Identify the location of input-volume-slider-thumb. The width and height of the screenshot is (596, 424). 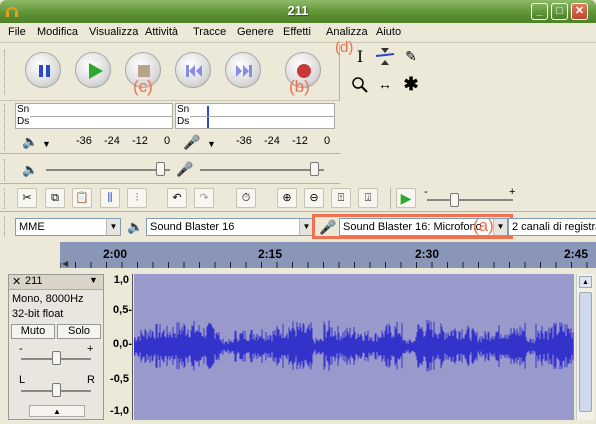
(315, 169).